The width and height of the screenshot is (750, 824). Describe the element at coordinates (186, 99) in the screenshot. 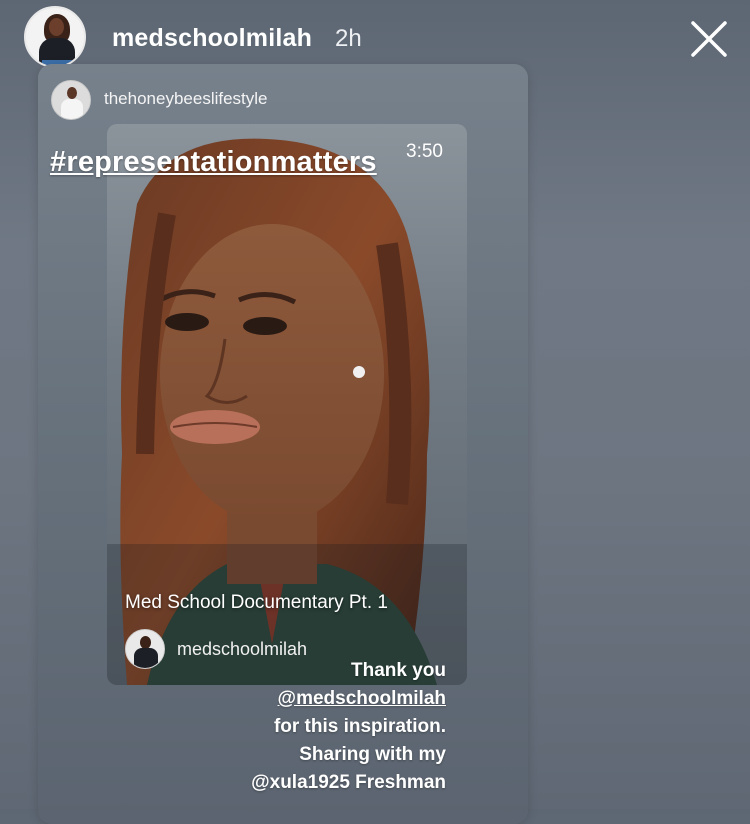

I see `source-username: thehoneybeeslifestyle` at that location.